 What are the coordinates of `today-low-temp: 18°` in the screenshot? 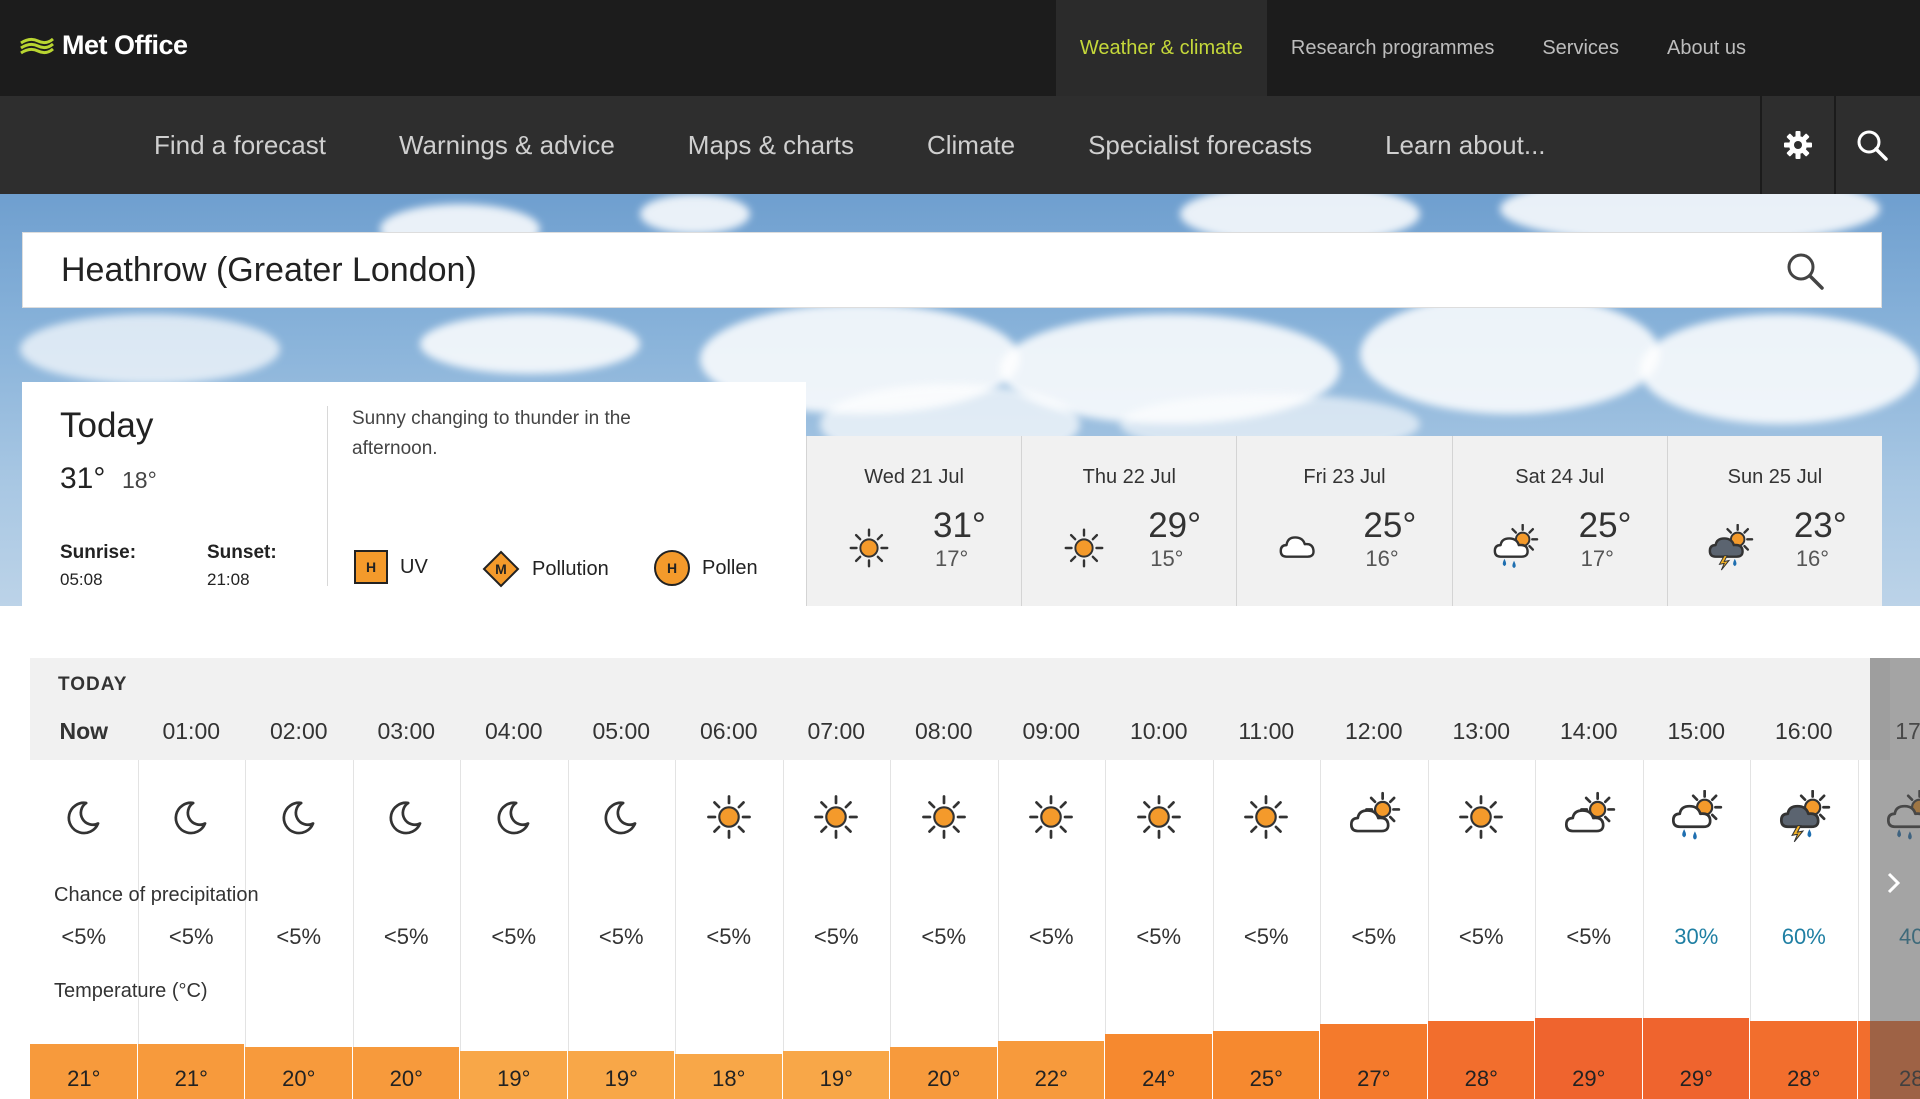 It's located at (139, 480).